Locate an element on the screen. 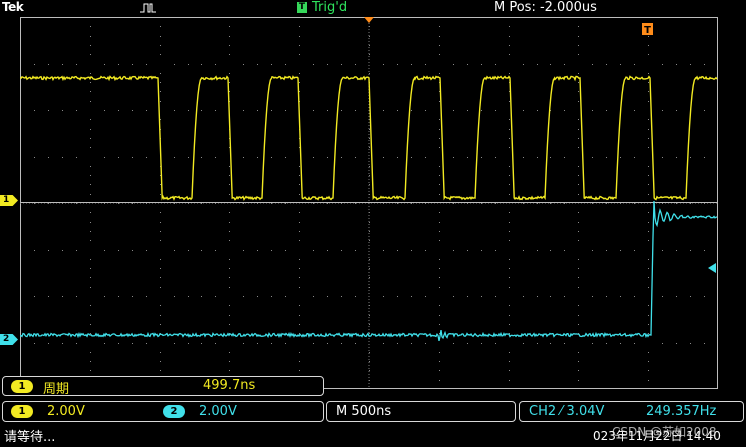  ch1-ground-marker: 1 is located at coordinates (9, 200).